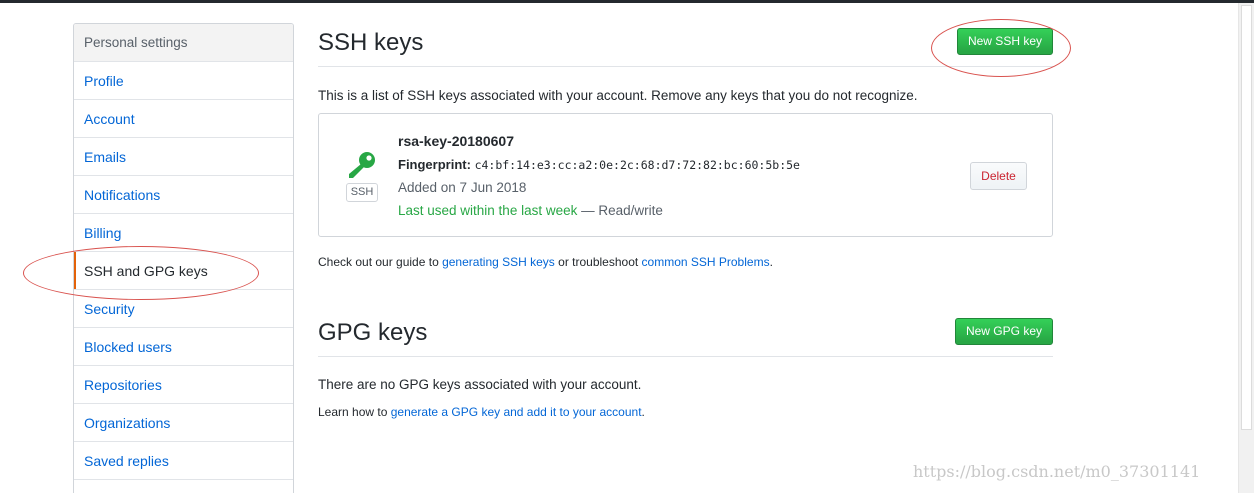  Describe the element at coordinates (183, 385) in the screenshot. I see `sidebar-item-repositories: Repositories` at that location.